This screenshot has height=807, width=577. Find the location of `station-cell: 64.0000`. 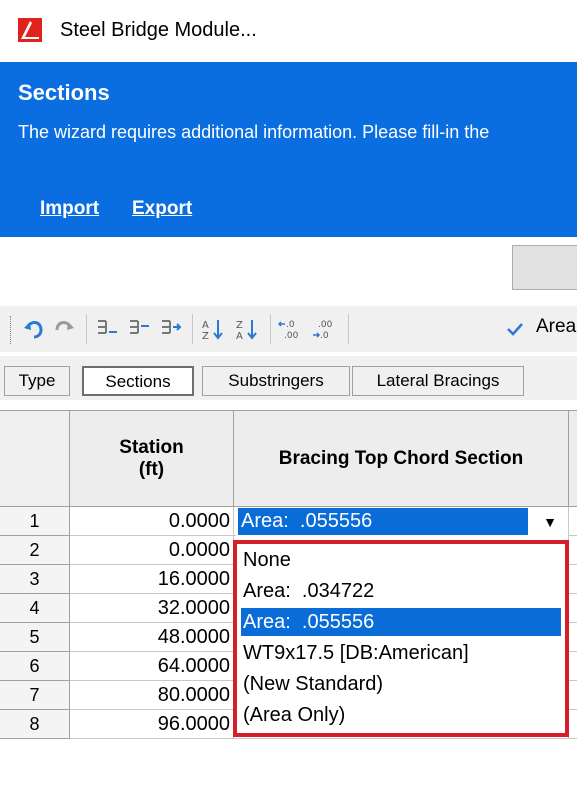

station-cell: 64.0000 is located at coordinates (152, 666).